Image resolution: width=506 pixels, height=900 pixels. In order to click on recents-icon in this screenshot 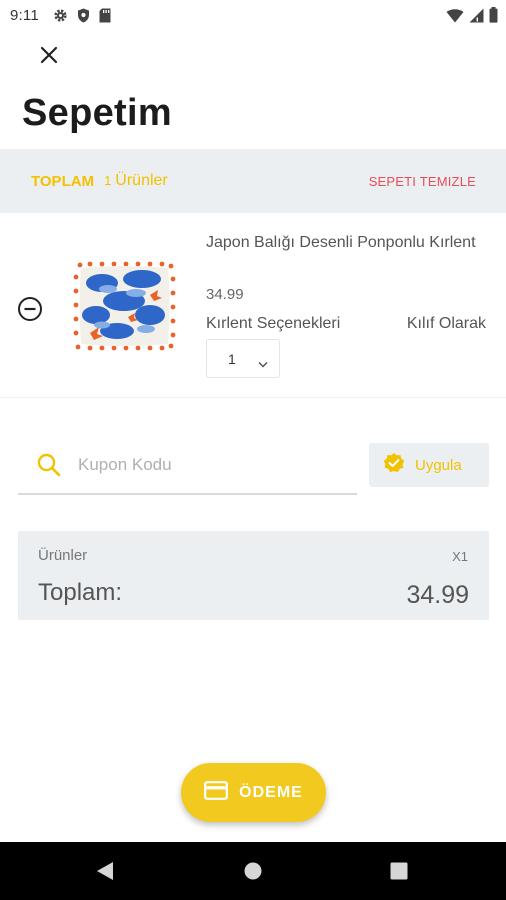, I will do `click(399, 873)`.